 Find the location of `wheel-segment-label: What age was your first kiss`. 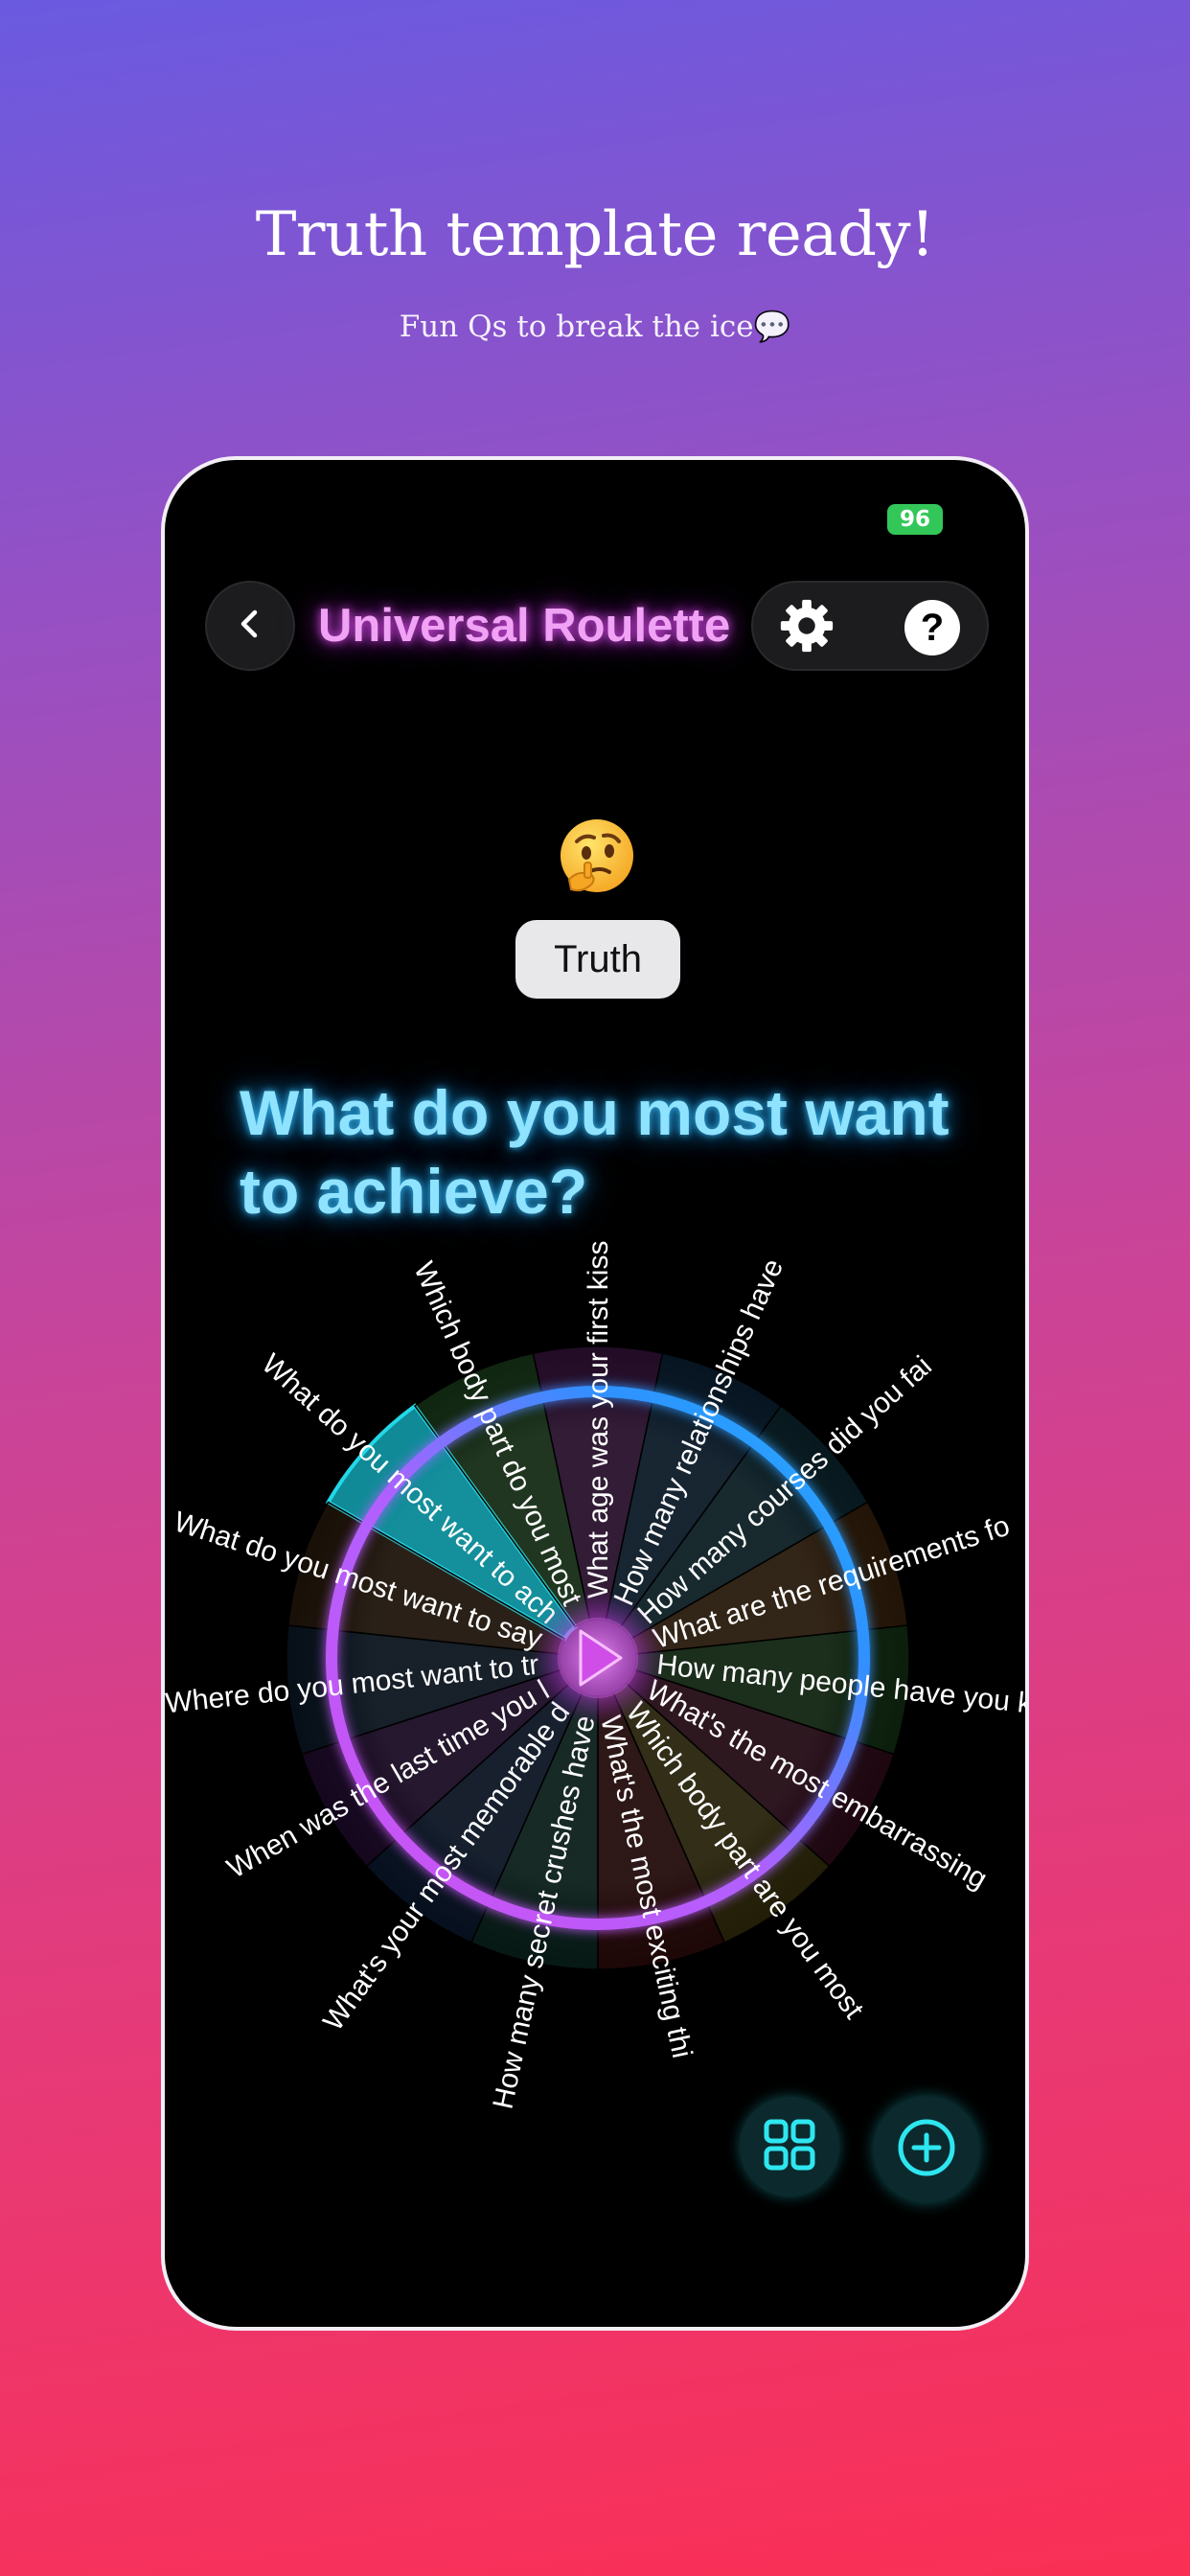

wheel-segment-label: What age was your first kiss is located at coordinates (599, 1419).